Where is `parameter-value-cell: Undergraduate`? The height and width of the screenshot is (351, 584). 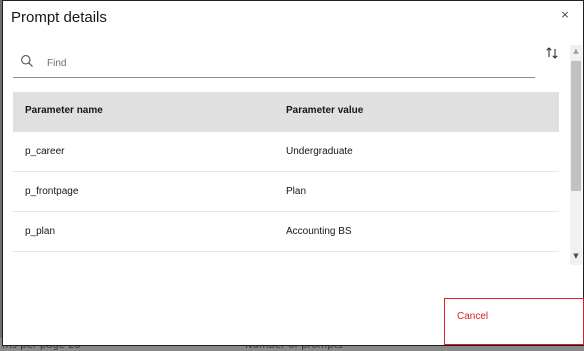 parameter-value-cell: Undergraduate is located at coordinates (319, 151).